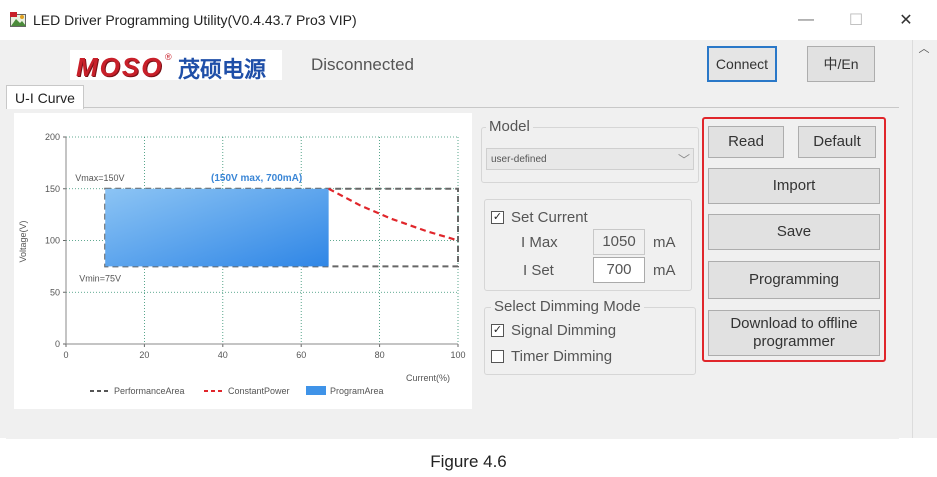 The height and width of the screenshot is (477, 937). I want to click on x-tick-label: 80, so click(380, 355).